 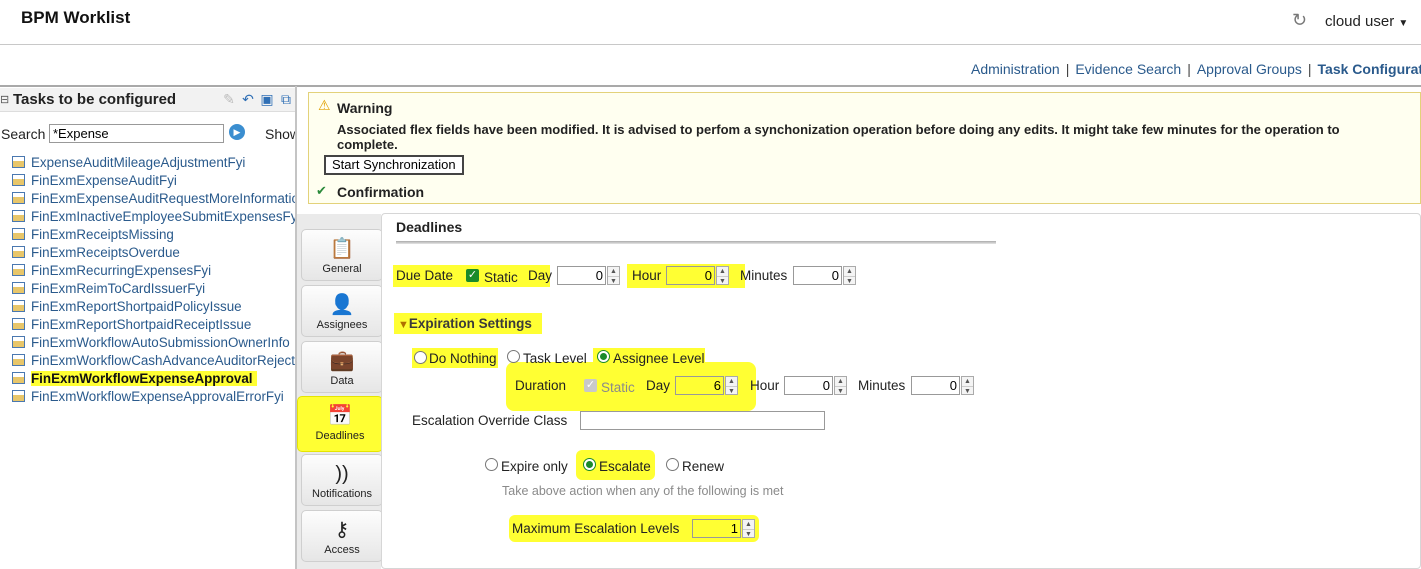 What do you see at coordinates (403, 325) in the screenshot?
I see `triangle-down-icon: ▼` at bounding box center [403, 325].